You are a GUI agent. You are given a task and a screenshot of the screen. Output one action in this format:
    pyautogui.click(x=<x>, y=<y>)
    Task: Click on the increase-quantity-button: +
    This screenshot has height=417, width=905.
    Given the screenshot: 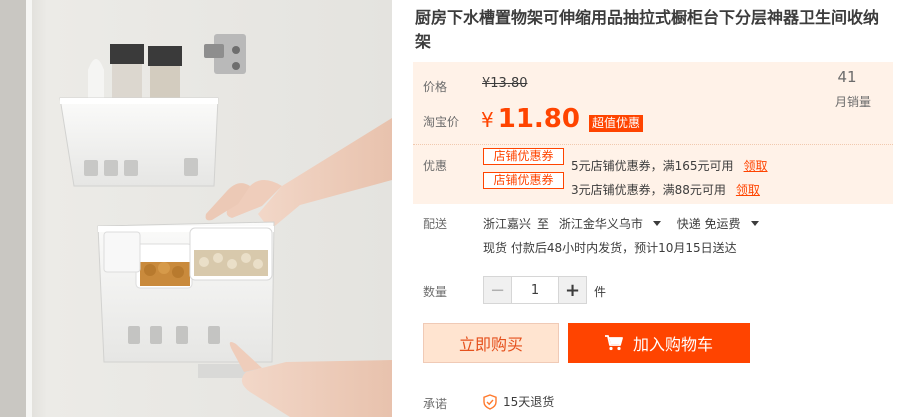 What is the action you would take?
    pyautogui.click(x=572, y=290)
    